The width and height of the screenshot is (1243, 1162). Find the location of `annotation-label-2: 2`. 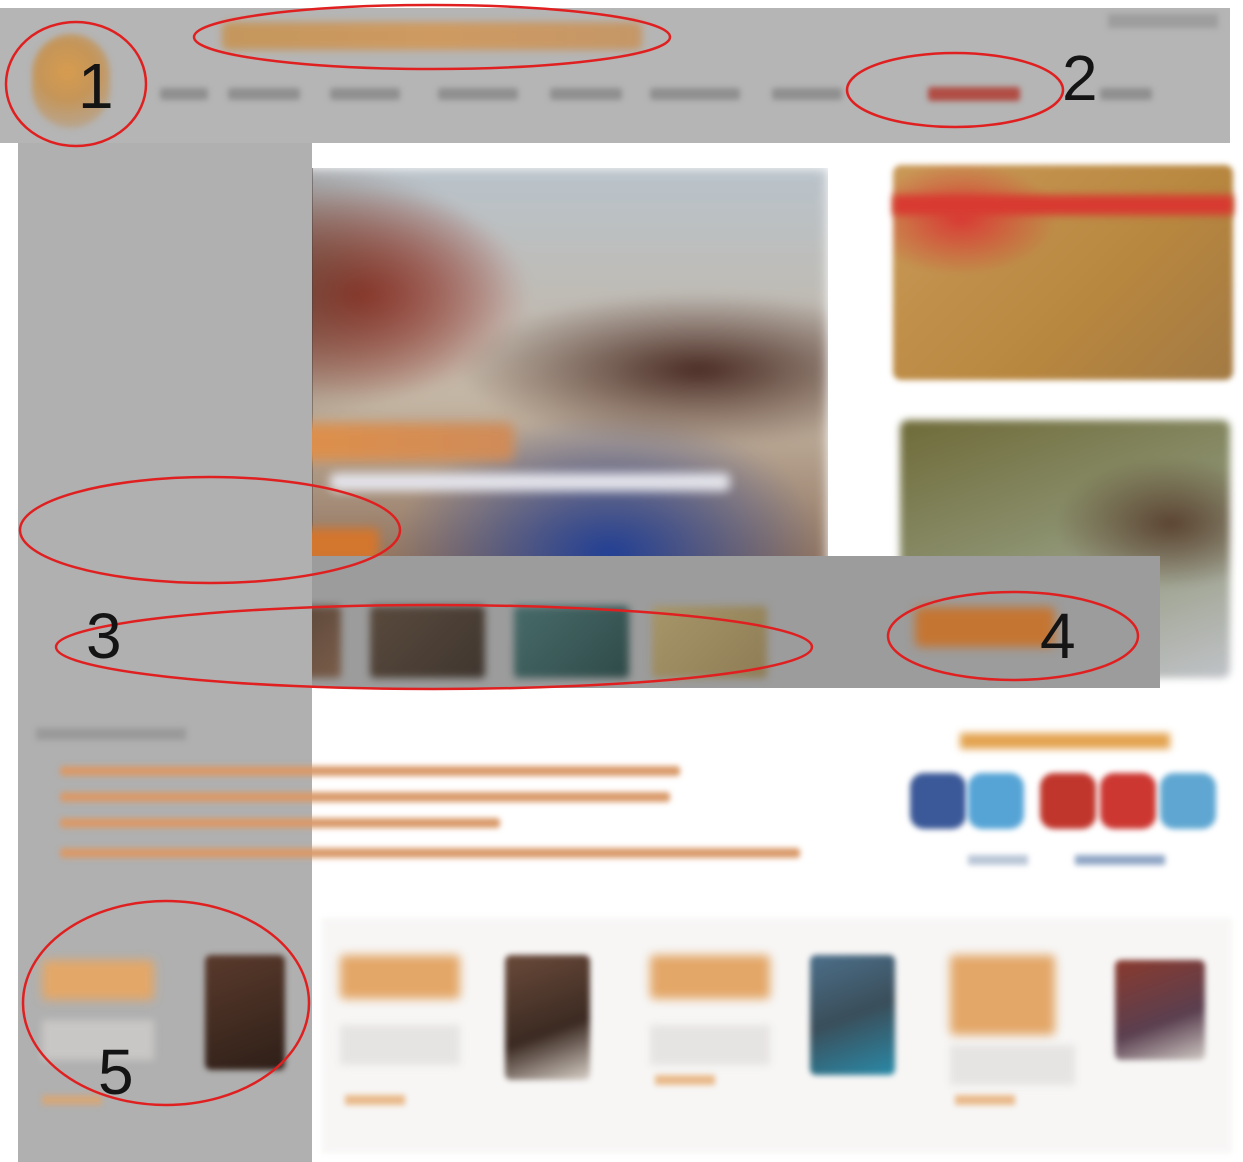

annotation-label-2: 2 is located at coordinates (1080, 78).